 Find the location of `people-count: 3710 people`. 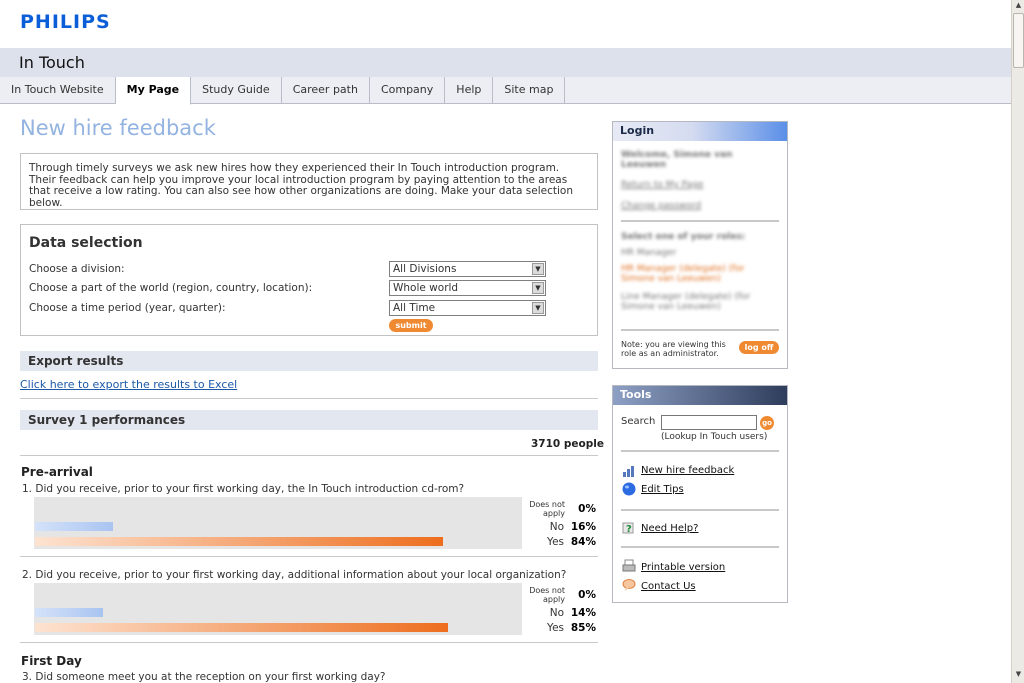

people-count: 3710 people is located at coordinates (567, 444).